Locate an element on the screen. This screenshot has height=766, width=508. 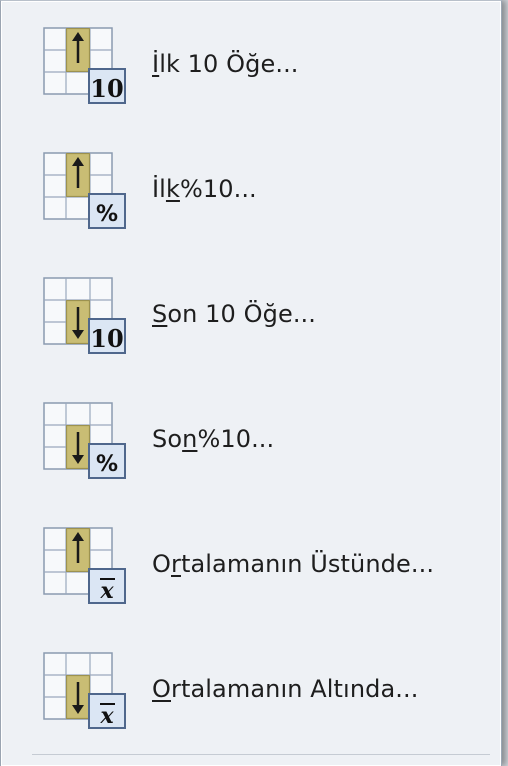
top-10-percent-icon: % is located at coordinates (85, 191).